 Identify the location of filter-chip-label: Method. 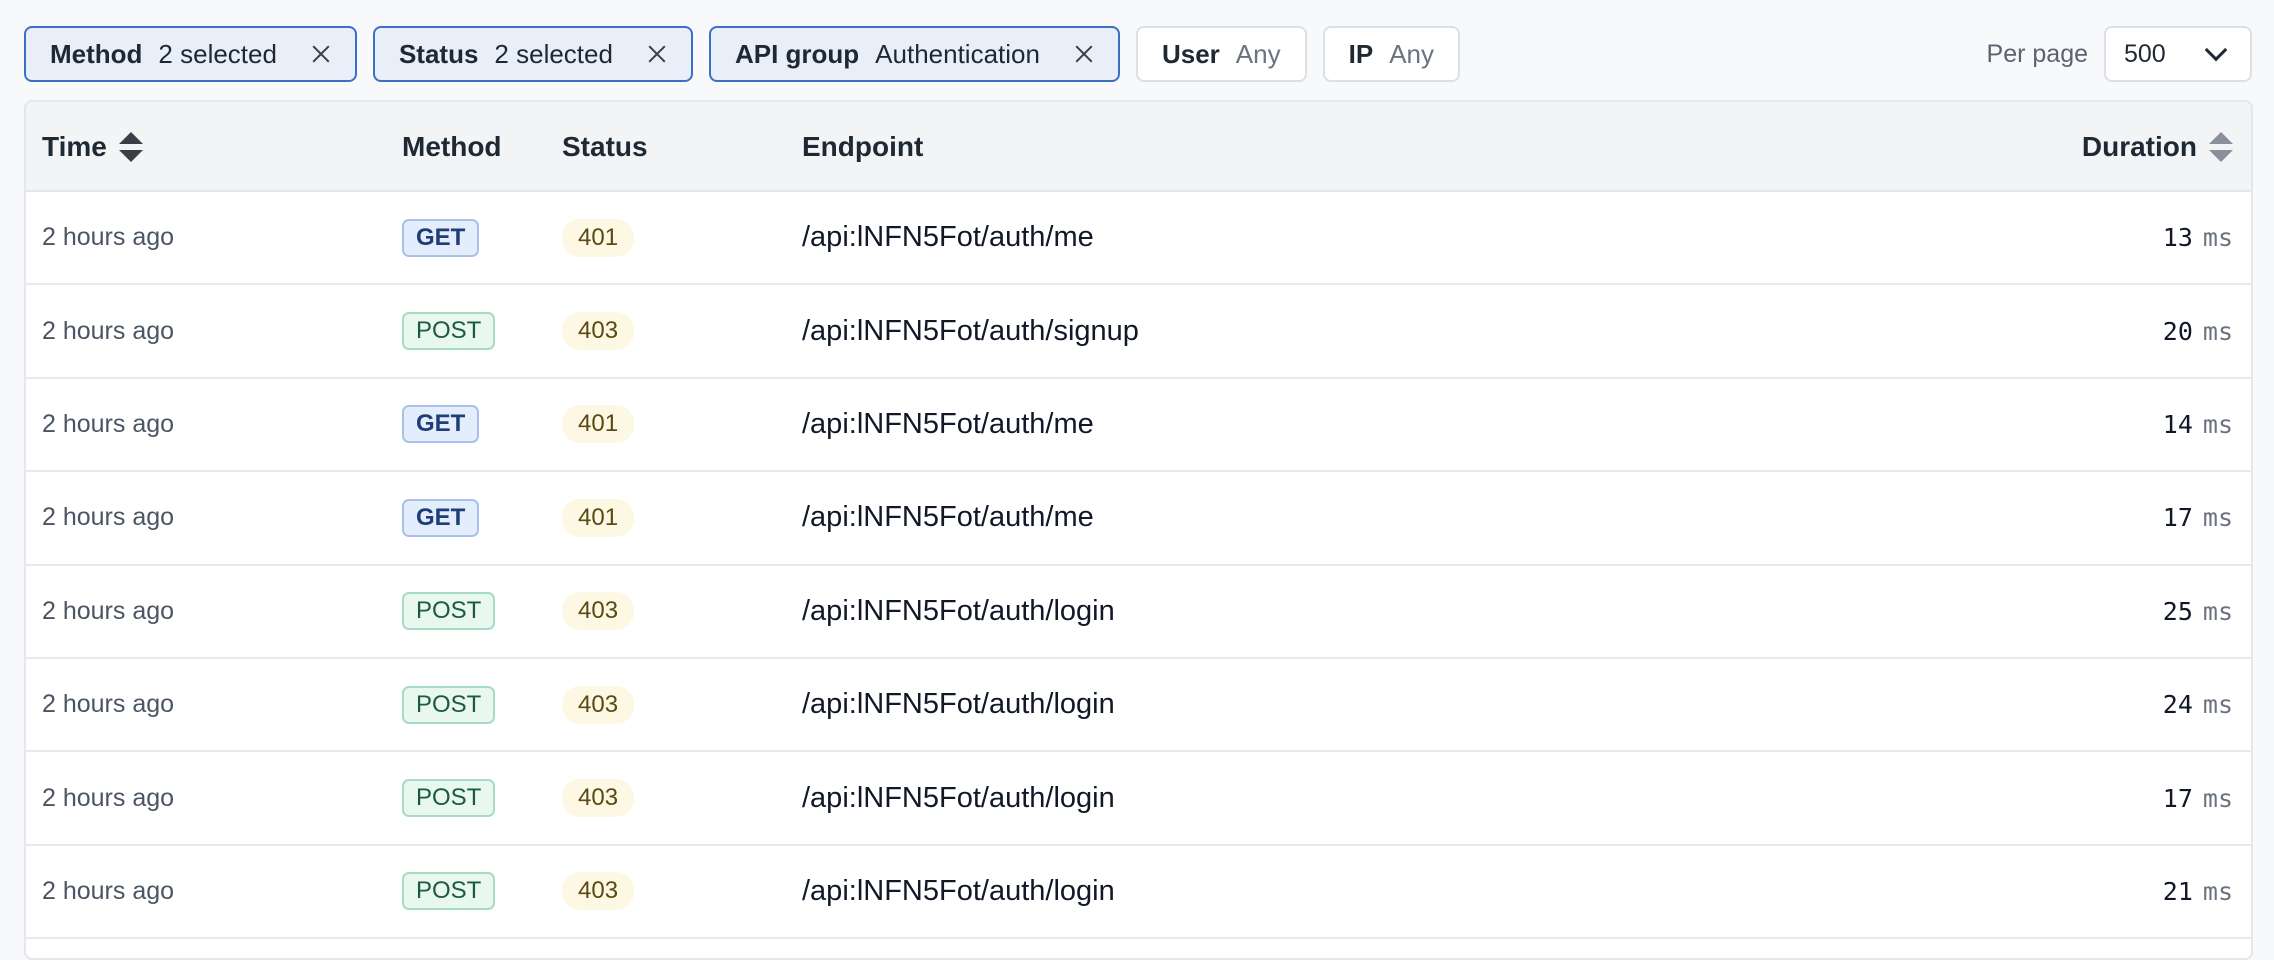
(96, 53).